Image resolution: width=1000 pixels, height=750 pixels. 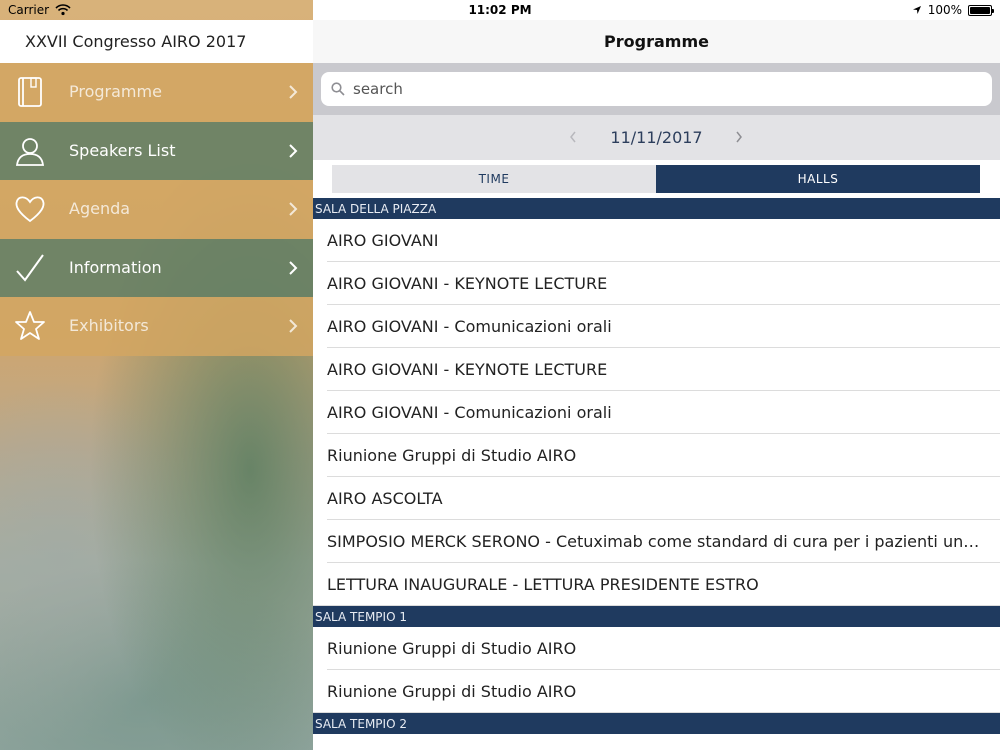 I want to click on location-arrow-icon, so click(x=916, y=10).